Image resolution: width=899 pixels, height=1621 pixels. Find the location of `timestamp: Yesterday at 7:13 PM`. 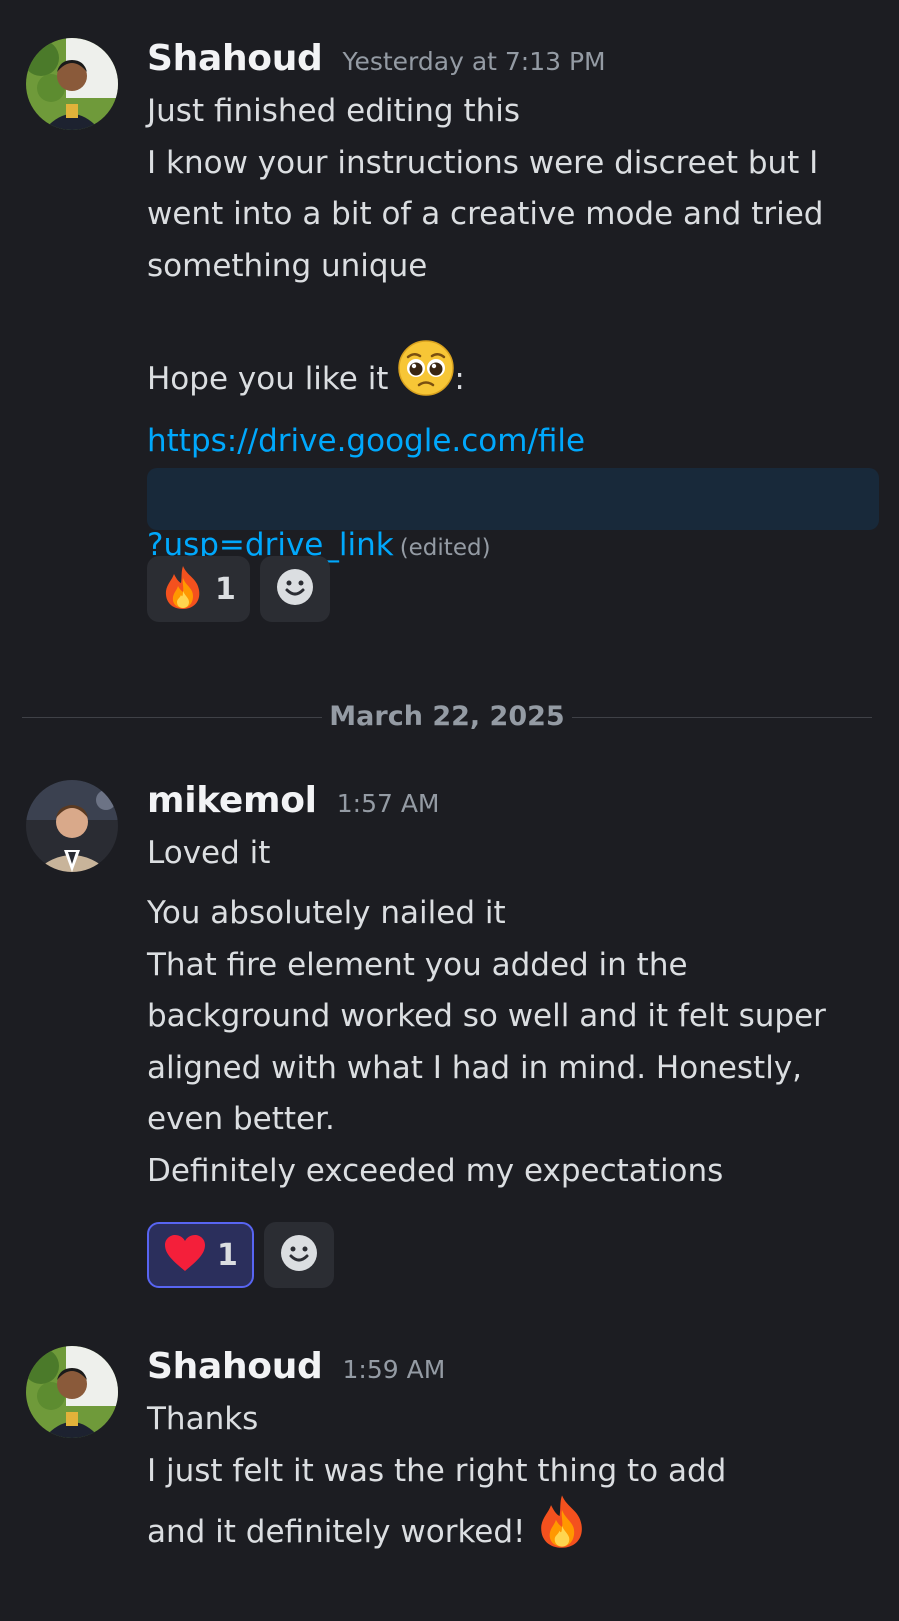

timestamp: Yesterday at 7:13 PM is located at coordinates (474, 61).